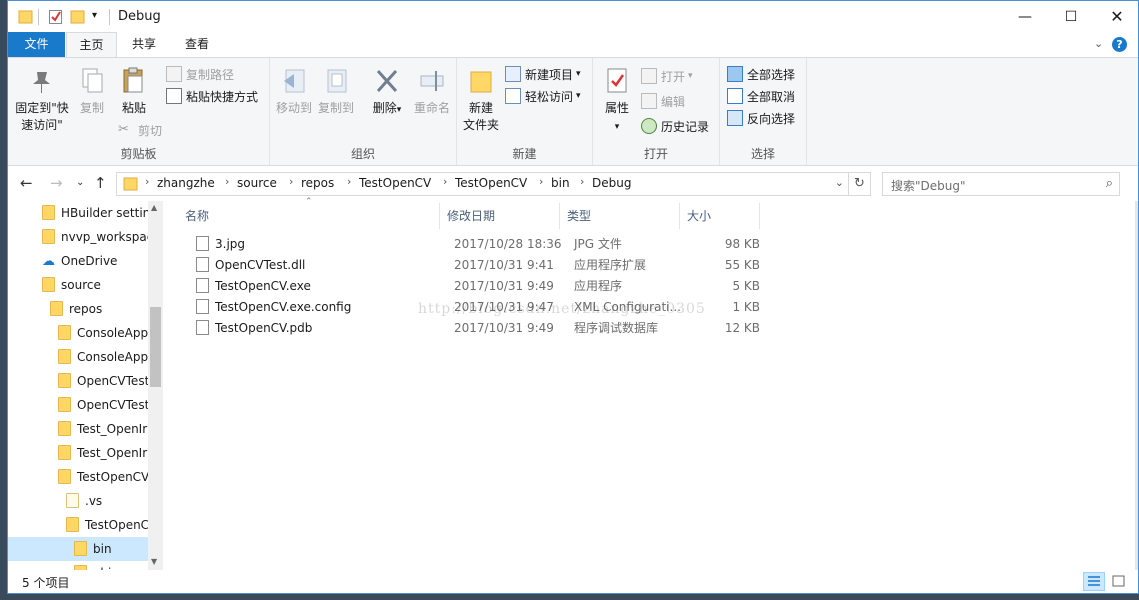 The height and width of the screenshot is (600, 1139). Describe the element at coordinates (562, 309) in the screenshot. I see `watermark: http://blog.csdn.net/zhangzhe_0305` at that location.